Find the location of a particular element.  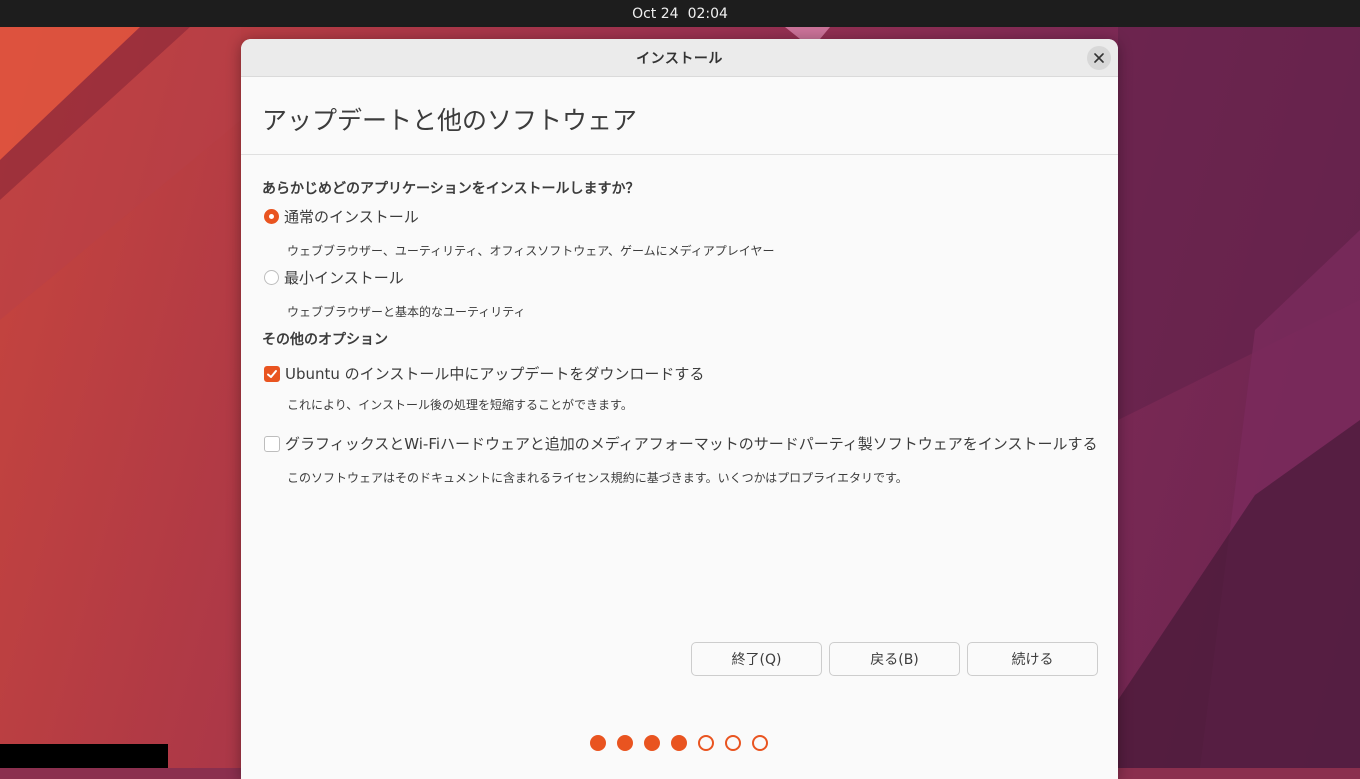

dock-edge is located at coordinates (84, 756).